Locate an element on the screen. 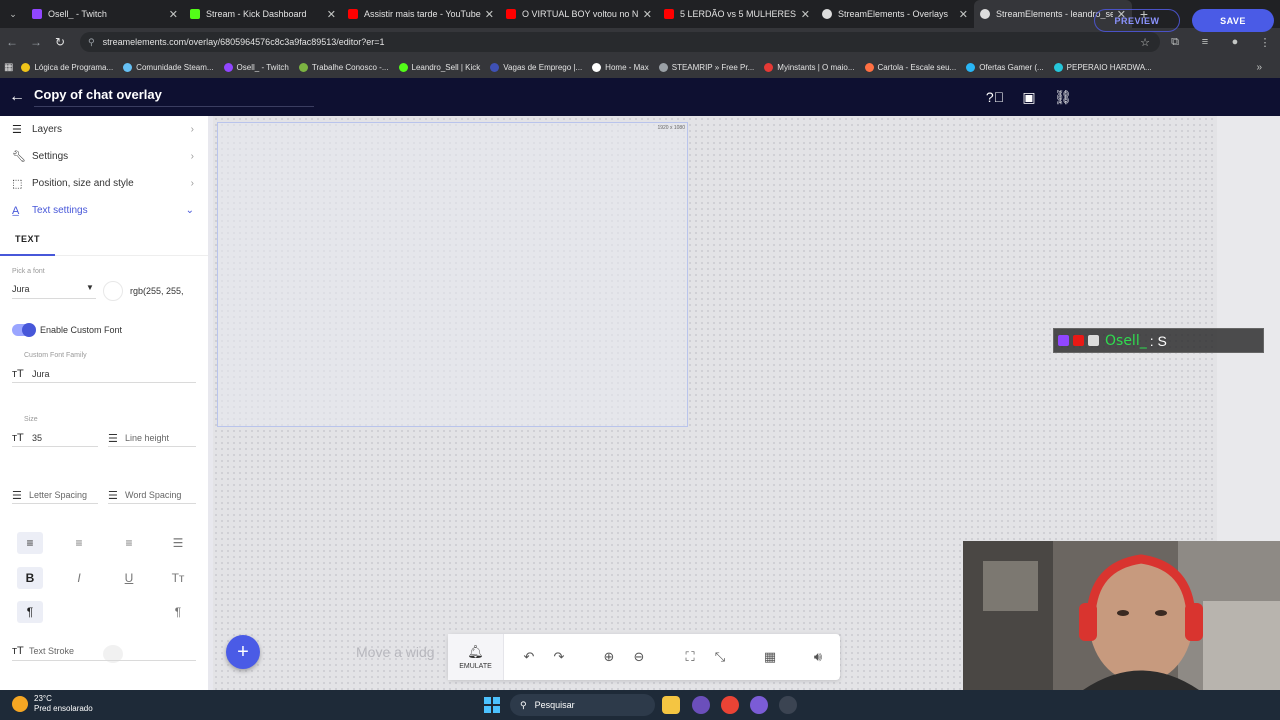 This screenshot has width=1280, height=720. tab-text: TEXT is located at coordinates (27, 240).